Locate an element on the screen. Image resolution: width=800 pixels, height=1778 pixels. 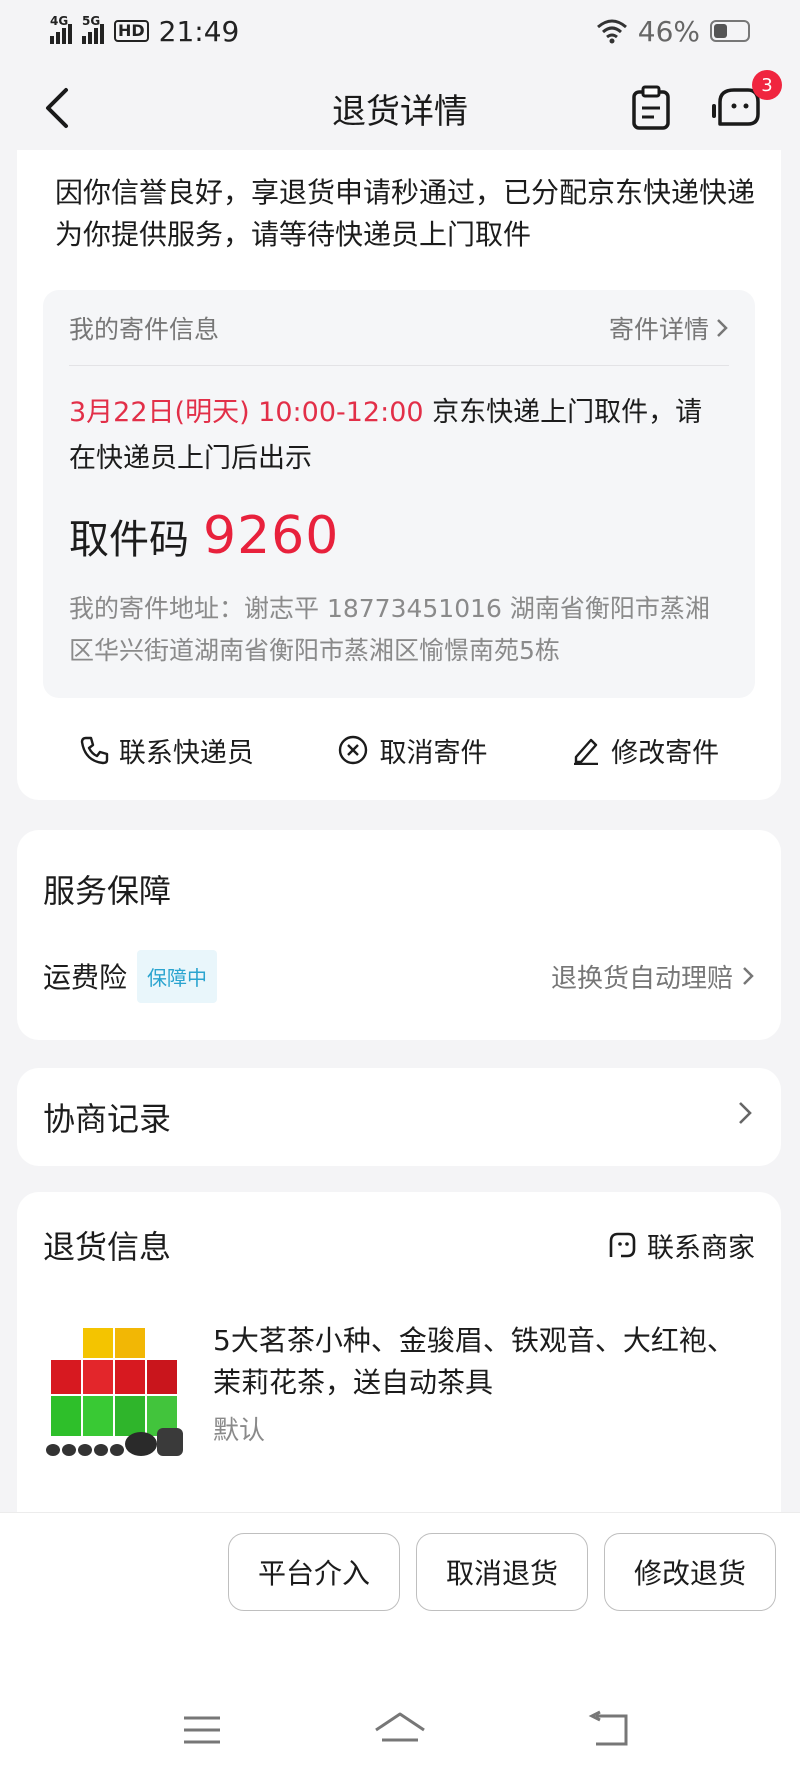
back-icon is located at coordinates (58, 108).